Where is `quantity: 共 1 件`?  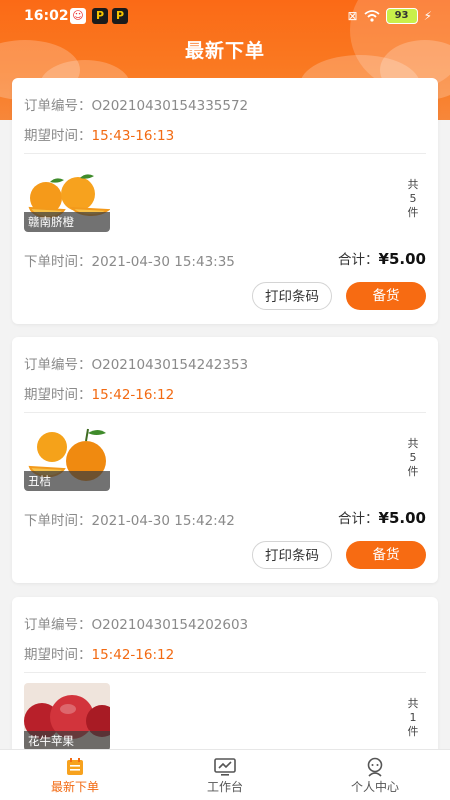 quantity: 共 1 件 is located at coordinates (413, 718).